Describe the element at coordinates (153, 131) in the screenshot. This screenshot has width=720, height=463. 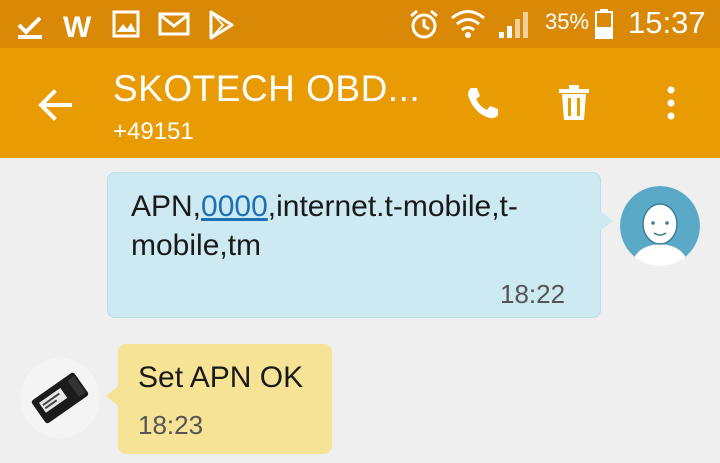
I see `conversation-phone-number: +49151` at that location.